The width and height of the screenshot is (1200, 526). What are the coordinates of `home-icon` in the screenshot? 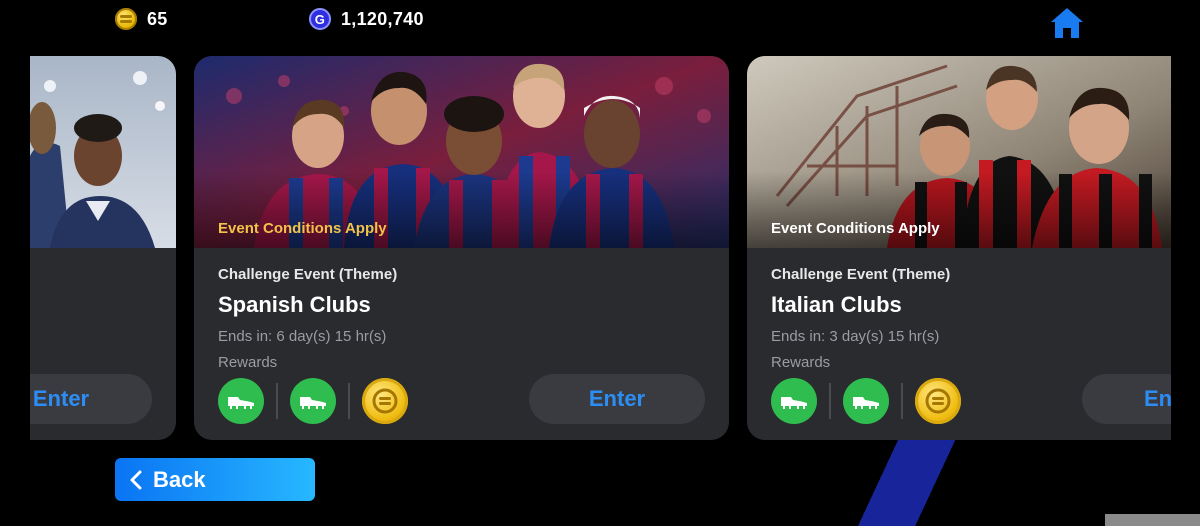 It's located at (1067, 23).